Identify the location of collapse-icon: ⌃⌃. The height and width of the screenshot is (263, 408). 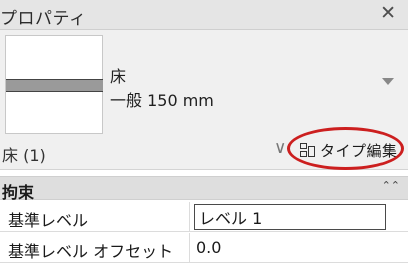
(391, 185).